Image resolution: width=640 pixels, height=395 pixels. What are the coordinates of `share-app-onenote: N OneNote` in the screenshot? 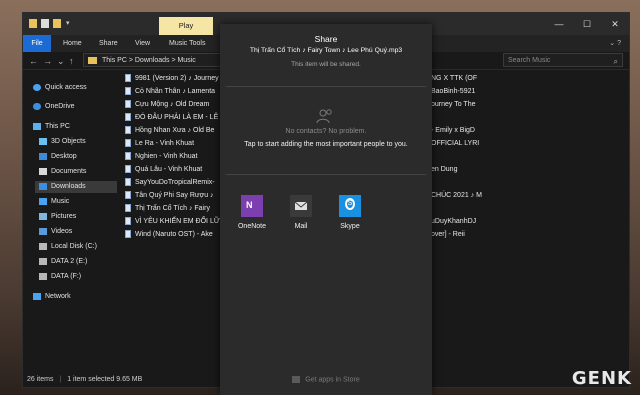 It's located at (252, 212).